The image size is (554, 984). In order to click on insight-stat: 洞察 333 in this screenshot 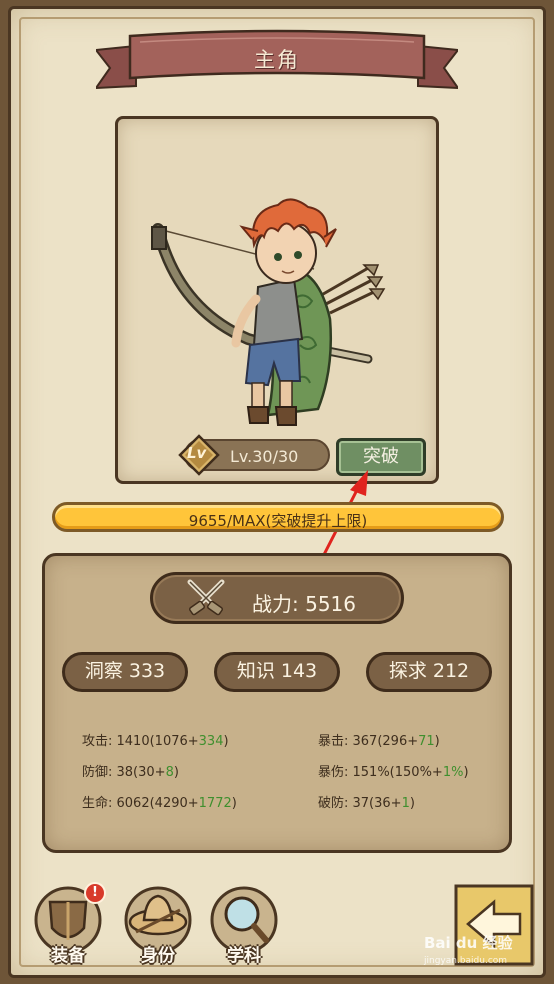, I will do `click(125, 672)`.